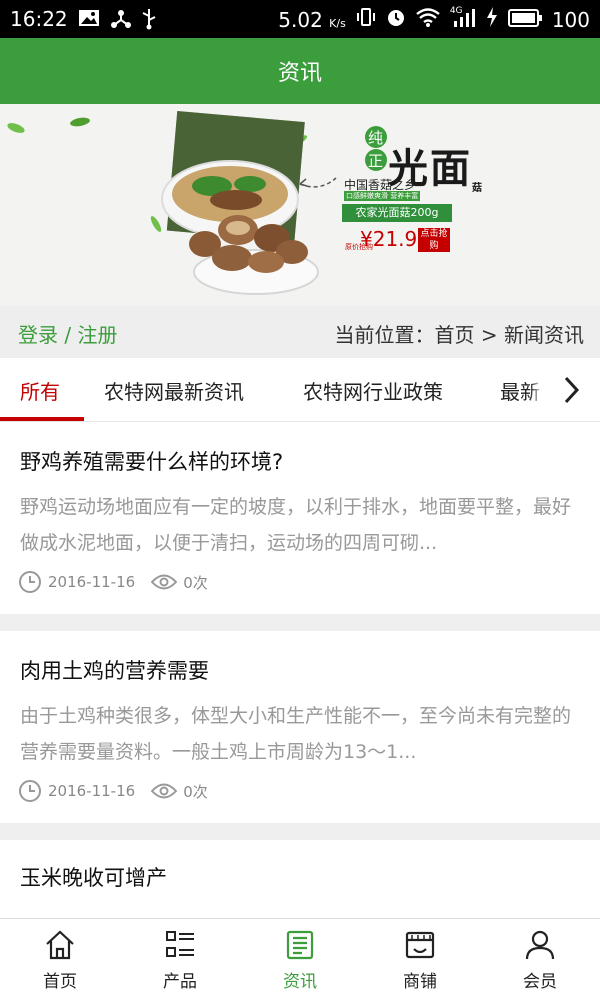 The width and height of the screenshot is (600, 1001). Describe the element at coordinates (376, 161) in the screenshot. I see `banner-tag-2: 正` at that location.